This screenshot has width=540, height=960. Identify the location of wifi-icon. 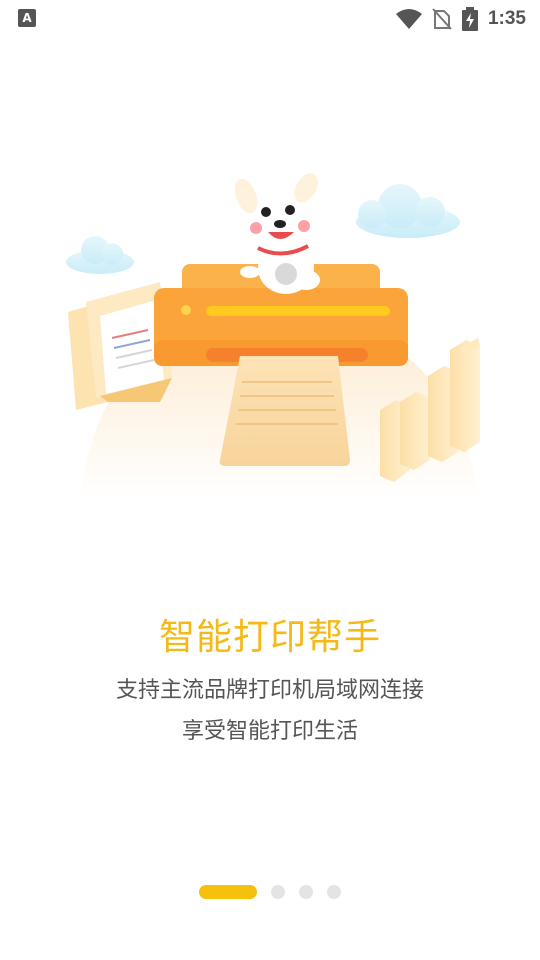
(408, 19).